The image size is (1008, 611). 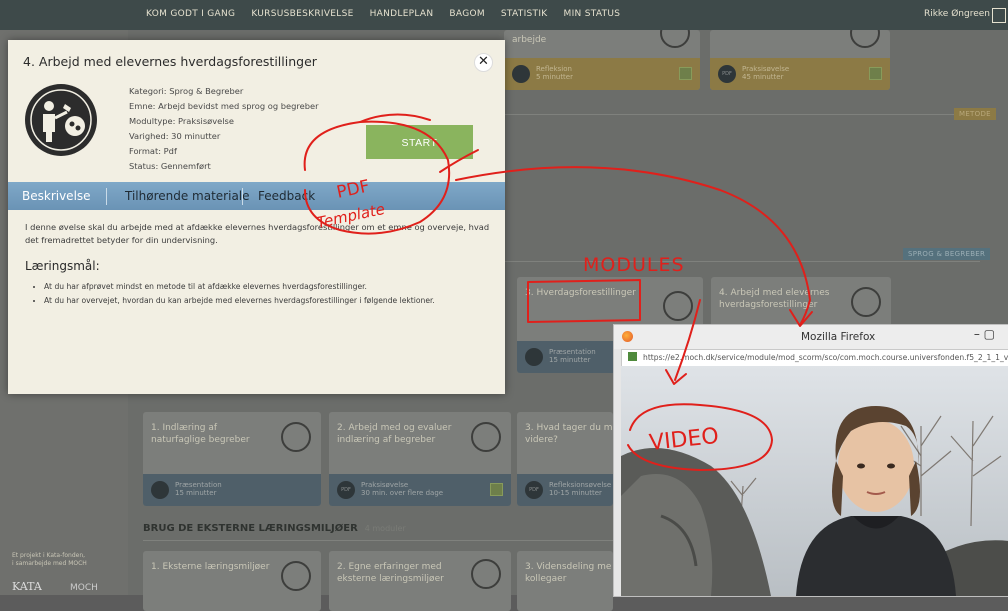 I want to click on meta-varighed: Varighed: 30 minutter, so click(x=175, y=136).